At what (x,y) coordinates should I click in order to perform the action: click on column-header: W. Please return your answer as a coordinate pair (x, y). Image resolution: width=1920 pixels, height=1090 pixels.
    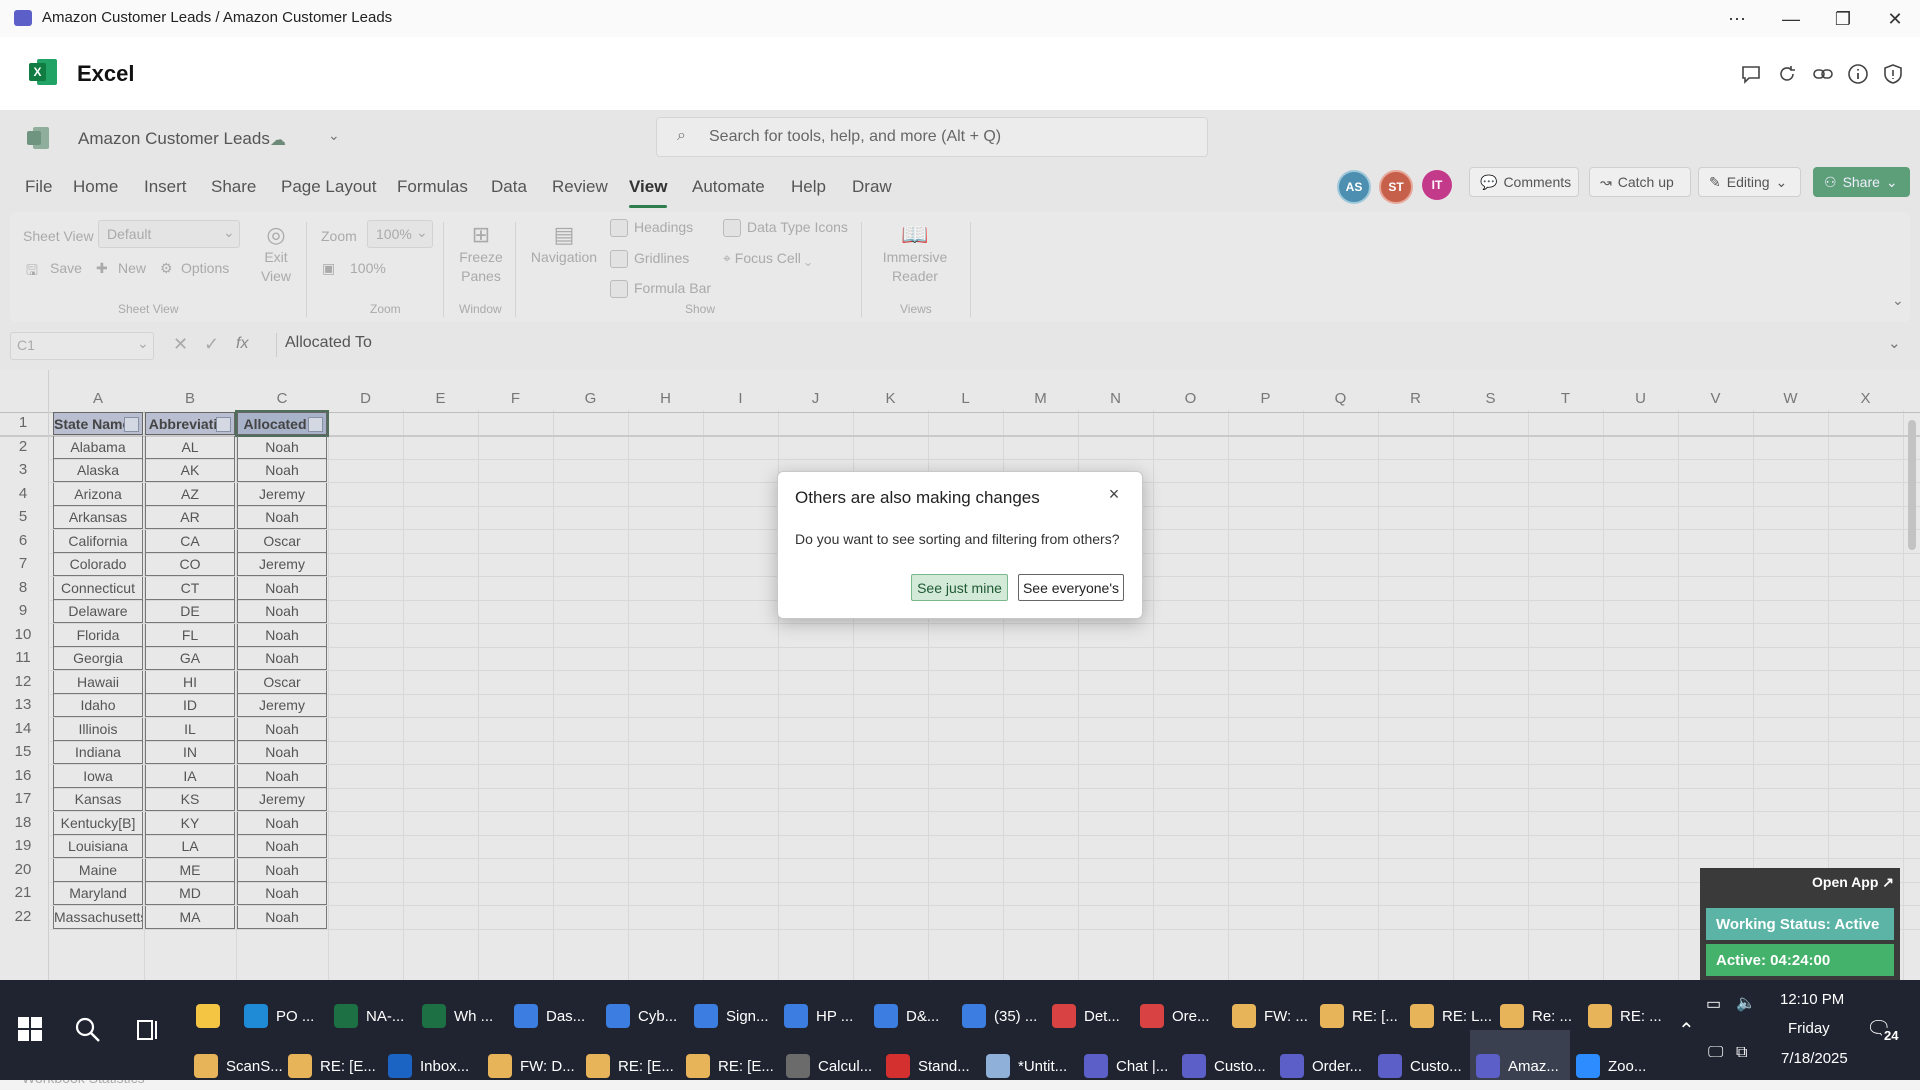
    Looking at the image, I should click on (1790, 400).